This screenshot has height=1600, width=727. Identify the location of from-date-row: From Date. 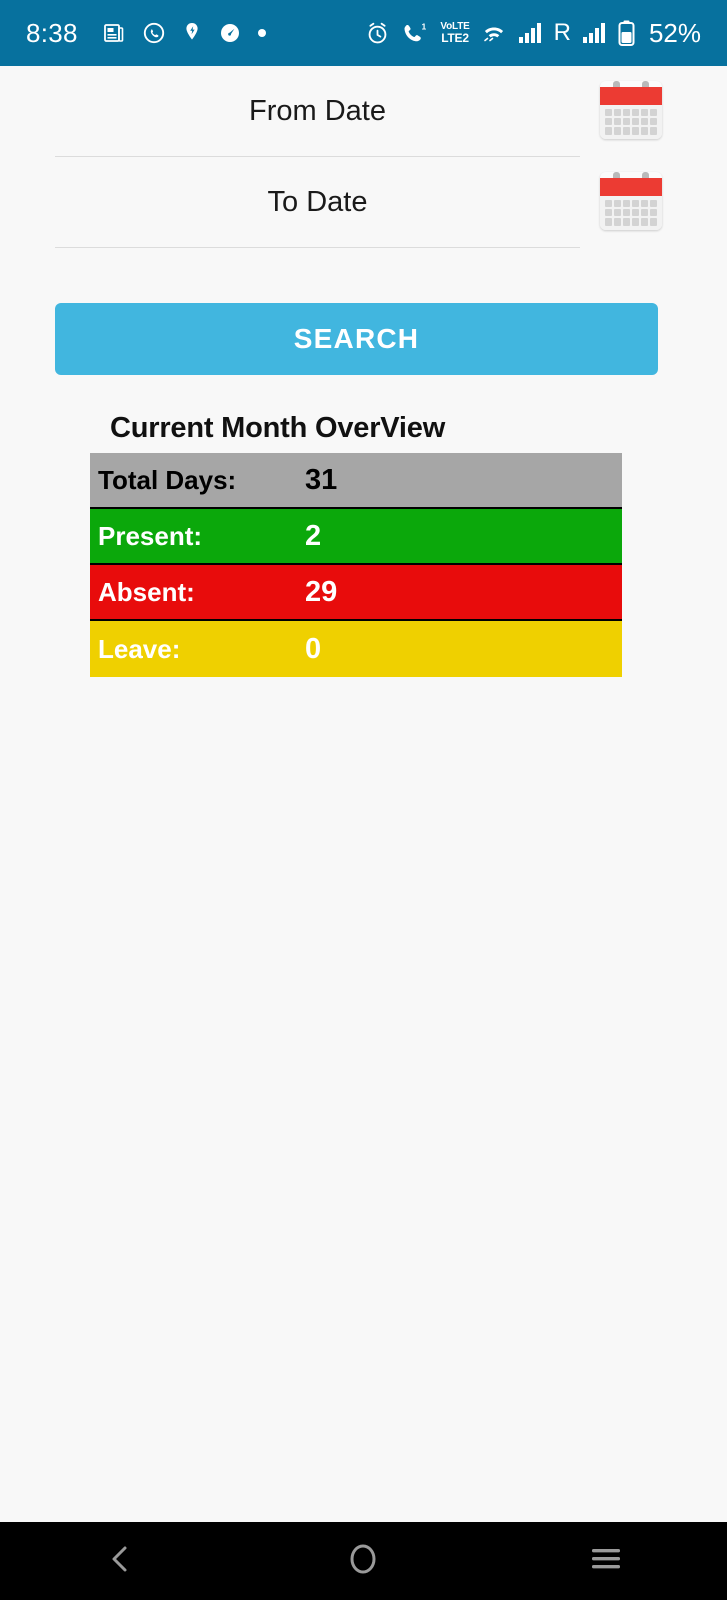
(363, 111).